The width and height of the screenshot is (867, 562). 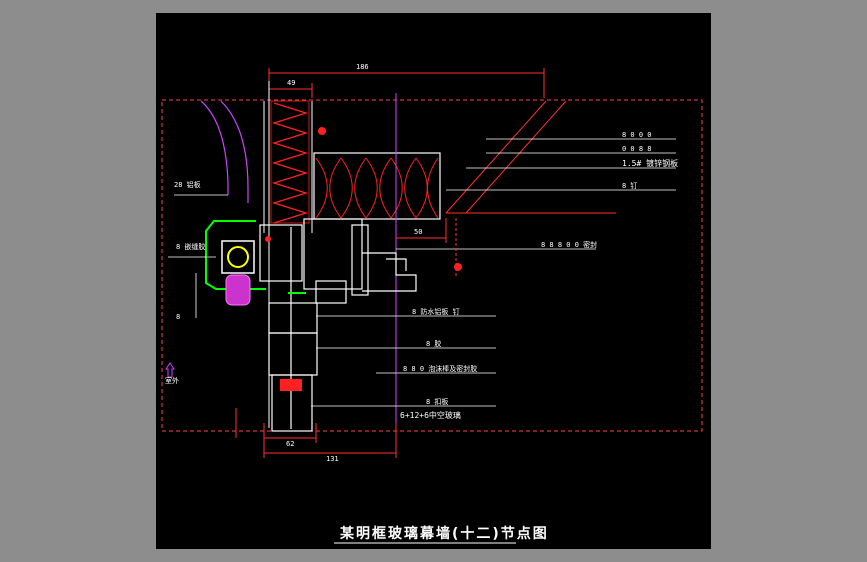 I want to click on callout-right-9: 6+12+6中空玻璃, so click(x=430, y=415).